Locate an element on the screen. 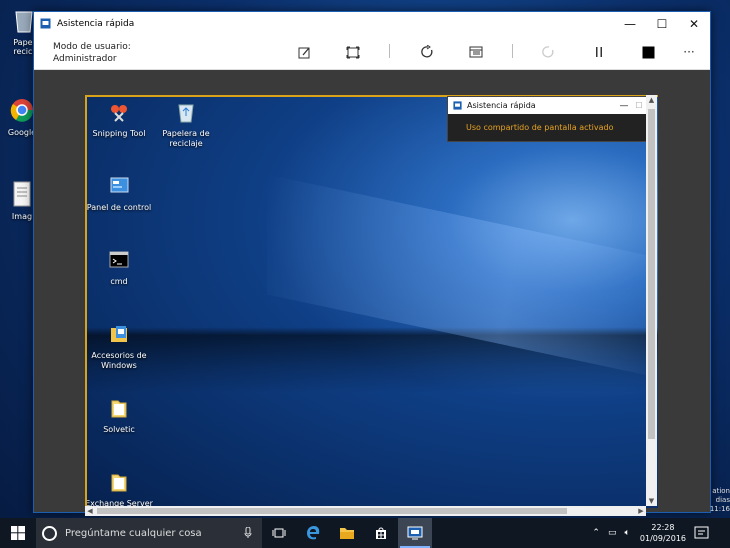  scroll-down-arrow-icon: ▼ is located at coordinates (651, 501).